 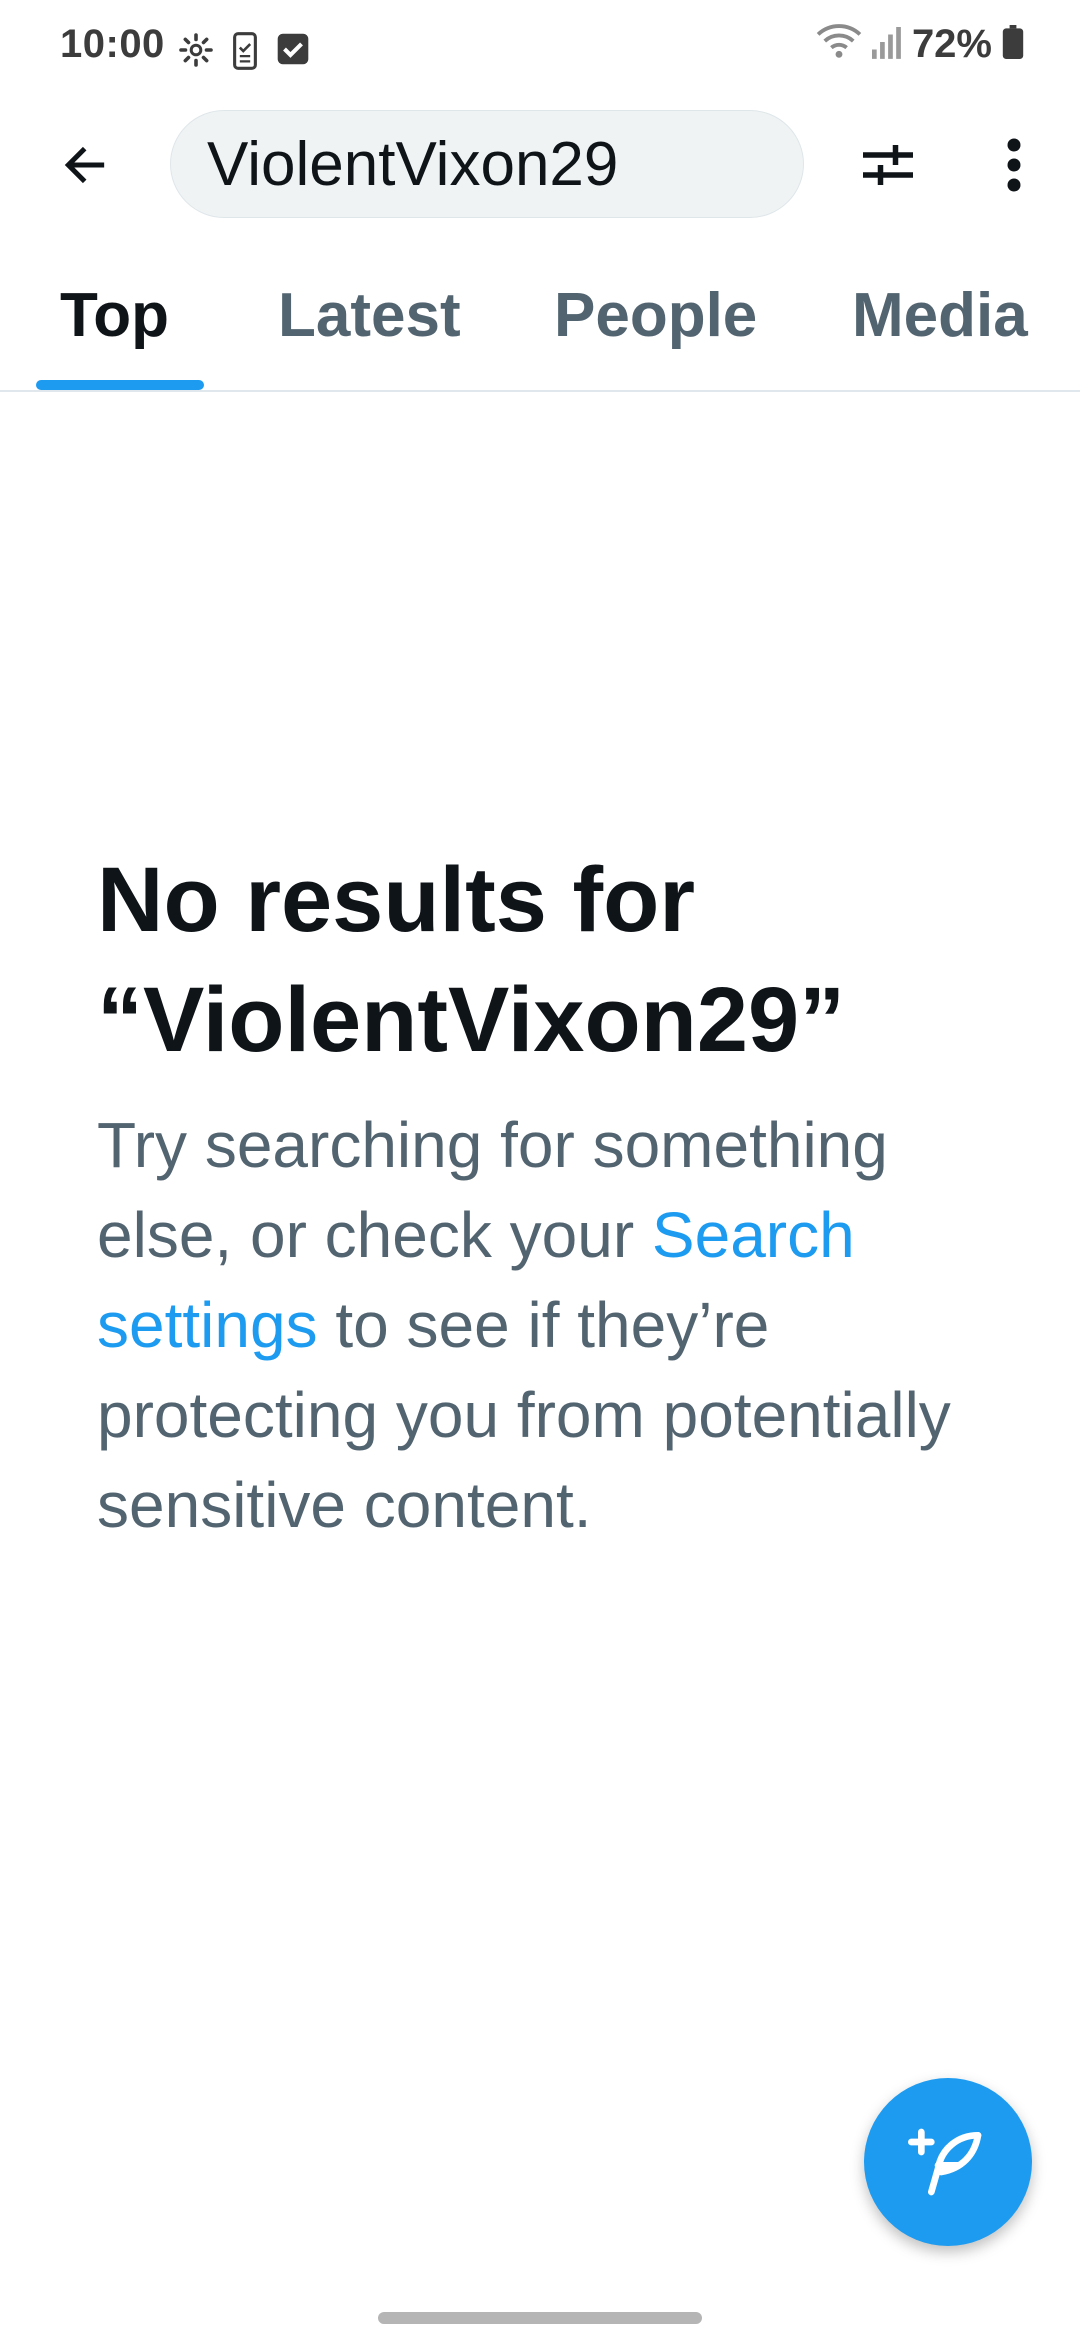 I want to click on search-query-text: ViolentVixon29, so click(x=413, y=164).